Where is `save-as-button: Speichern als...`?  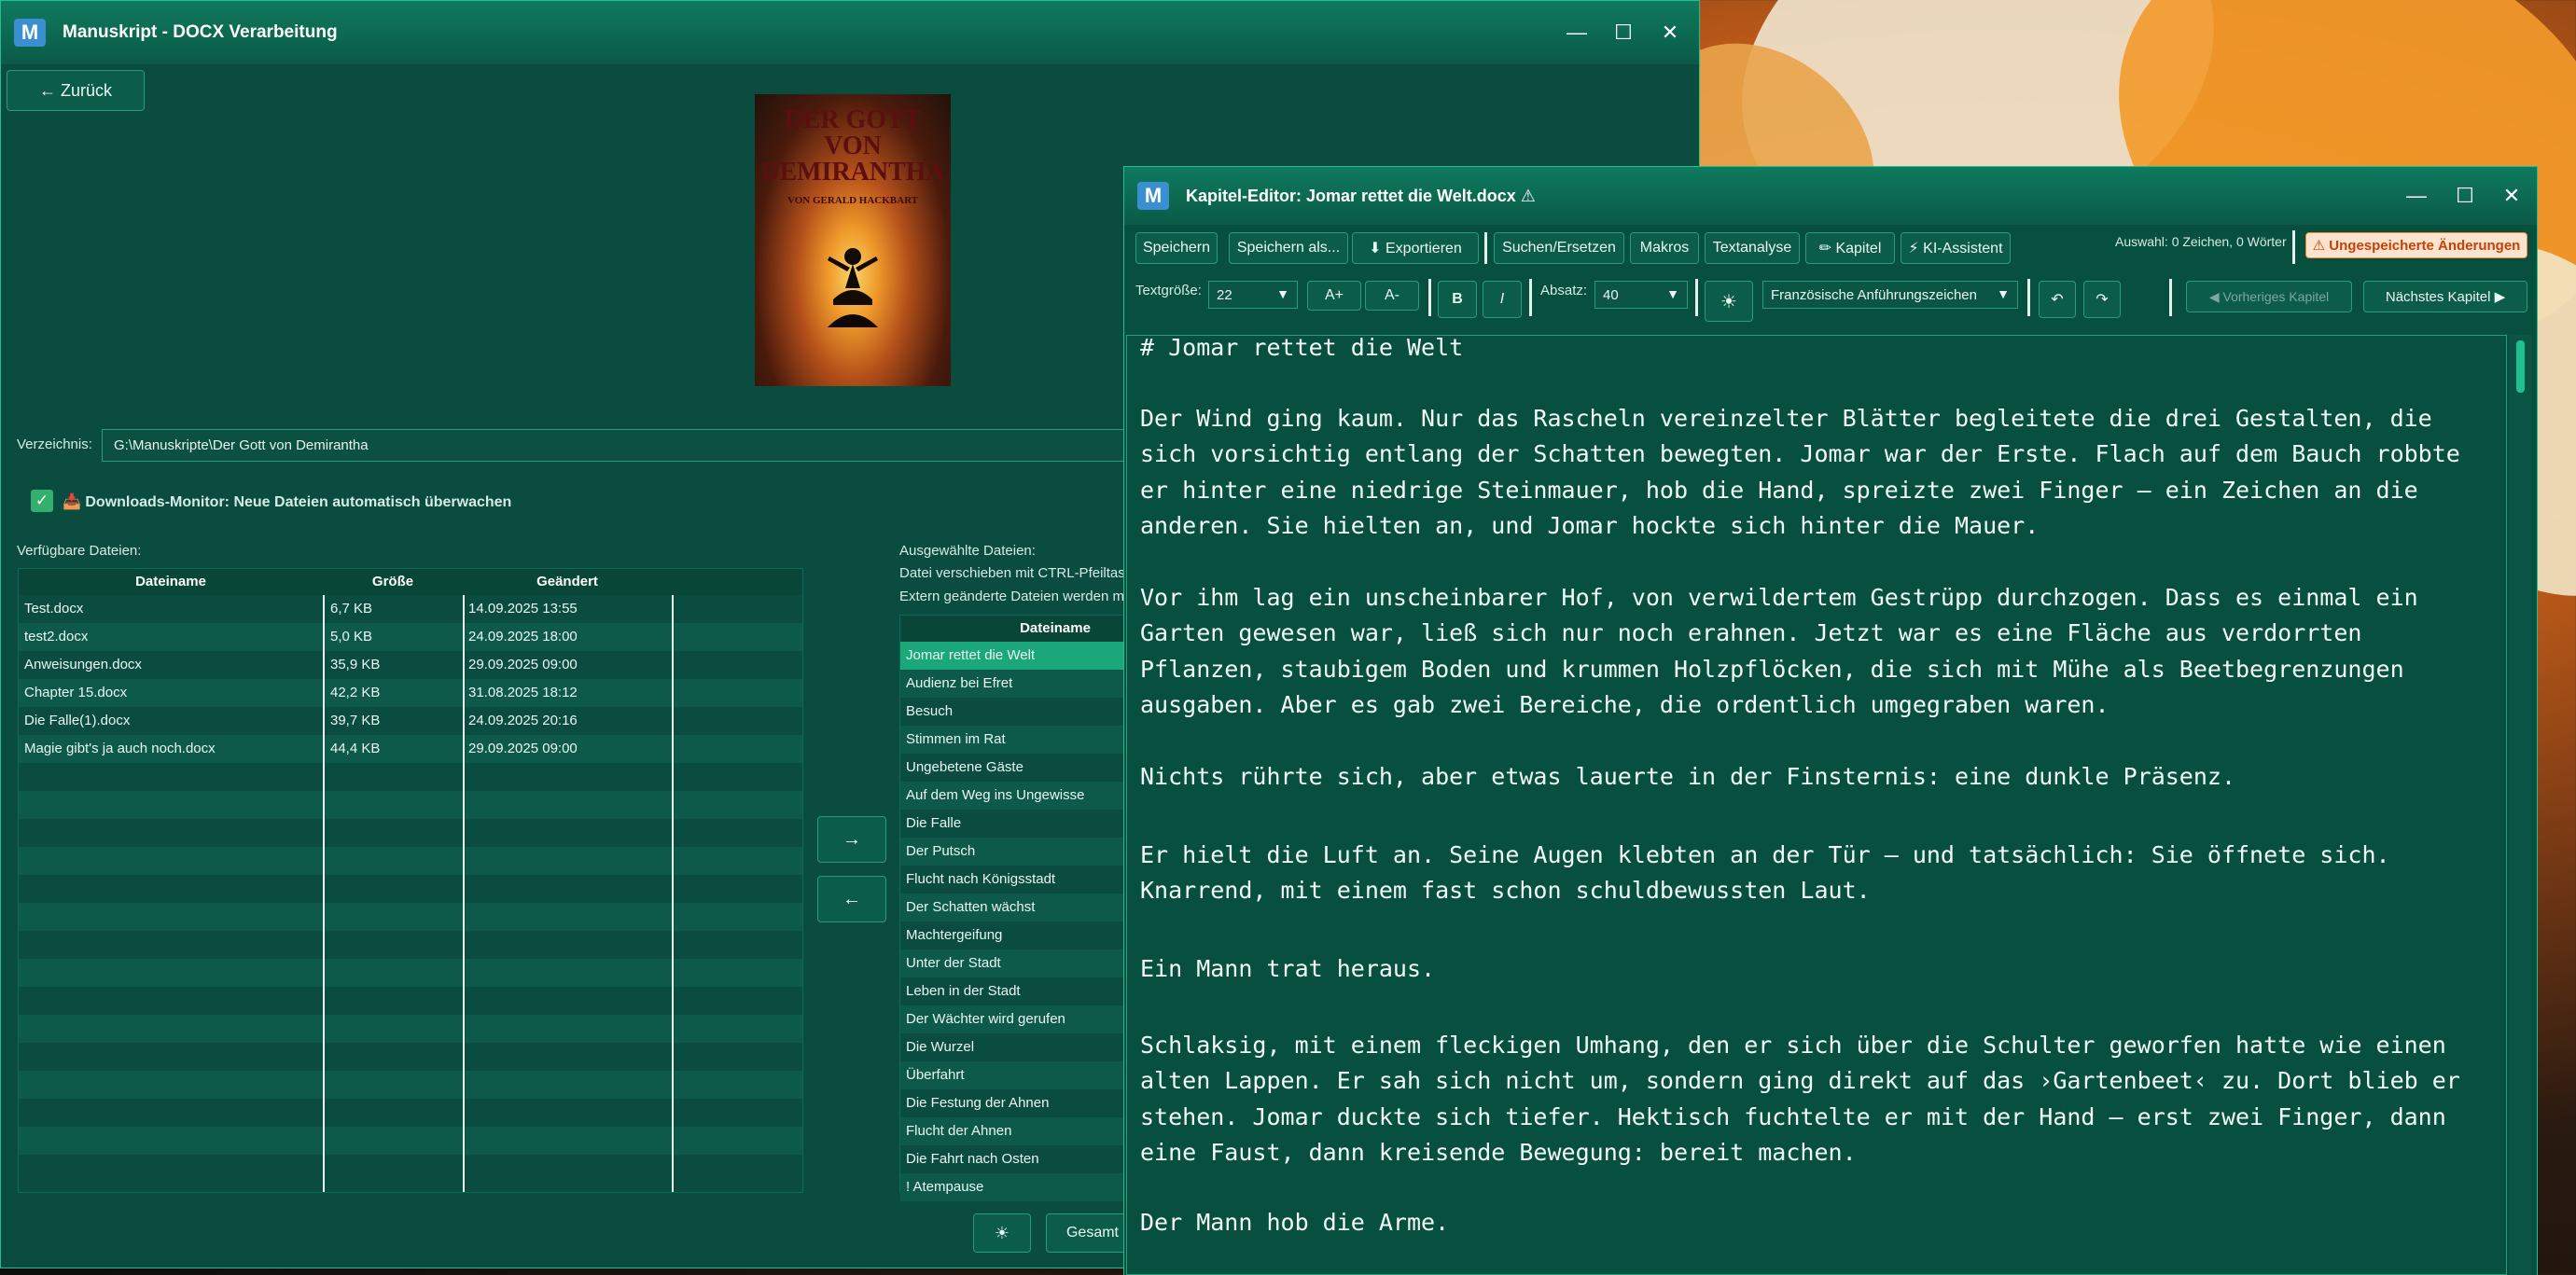
save-as-button: Speichern als... is located at coordinates (1288, 248).